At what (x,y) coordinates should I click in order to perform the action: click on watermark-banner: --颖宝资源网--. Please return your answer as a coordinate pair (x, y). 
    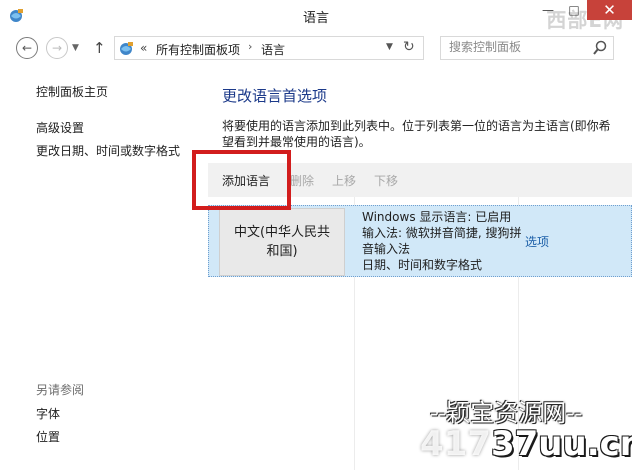
    Looking at the image, I should click on (506, 413).